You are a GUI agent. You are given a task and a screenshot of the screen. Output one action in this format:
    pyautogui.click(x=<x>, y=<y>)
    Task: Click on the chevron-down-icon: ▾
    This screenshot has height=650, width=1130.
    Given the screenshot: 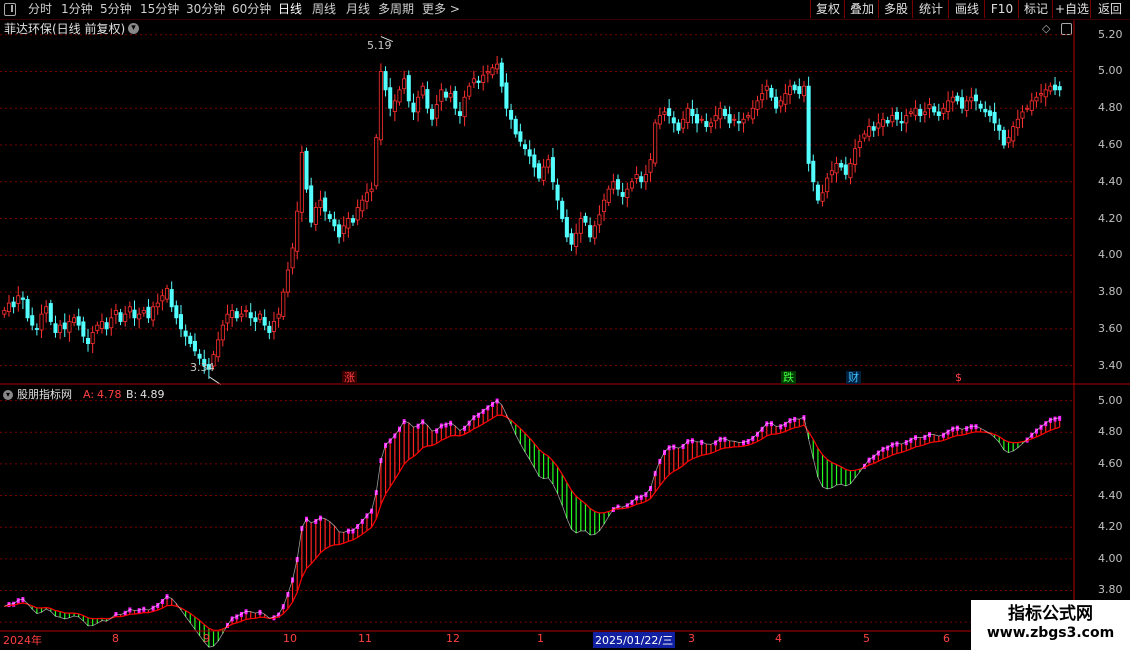 What is the action you would take?
    pyautogui.click(x=8, y=395)
    